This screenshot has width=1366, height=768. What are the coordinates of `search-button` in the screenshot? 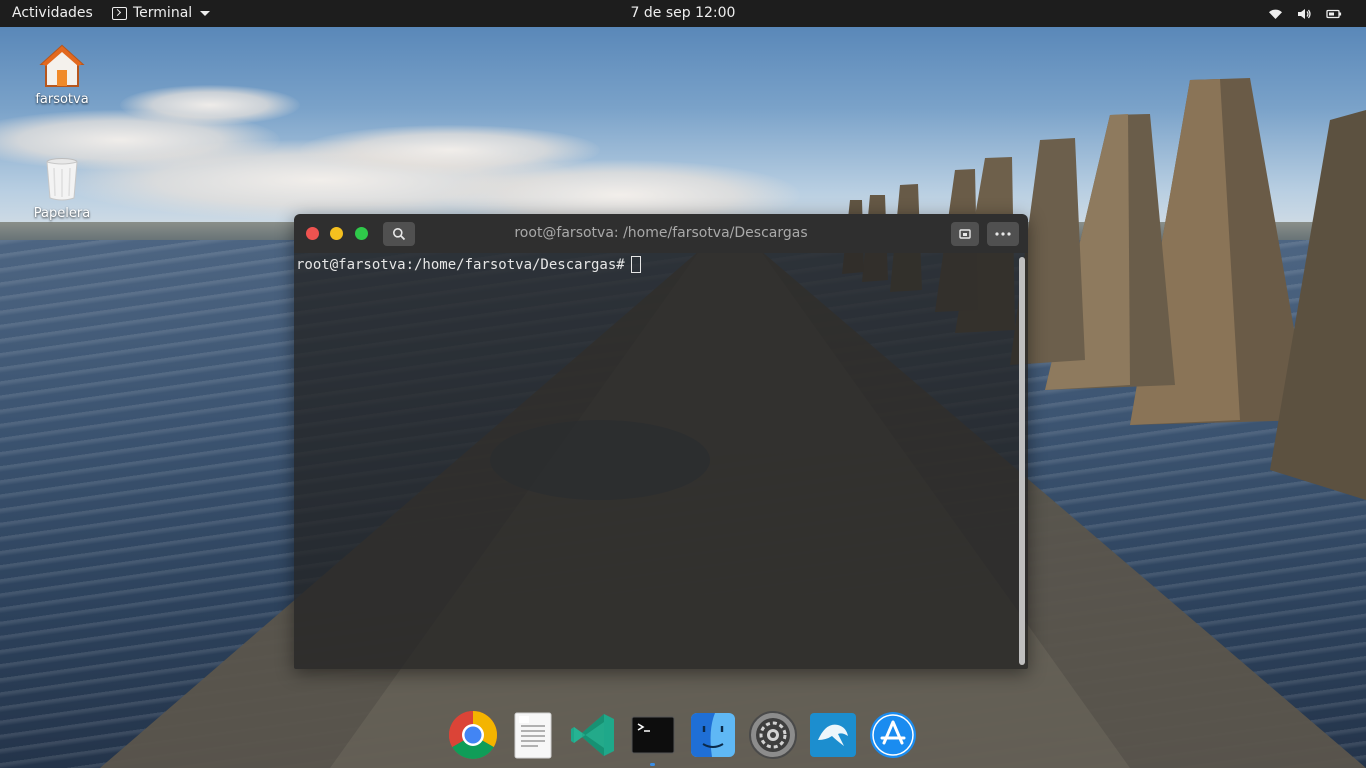 It's located at (399, 234).